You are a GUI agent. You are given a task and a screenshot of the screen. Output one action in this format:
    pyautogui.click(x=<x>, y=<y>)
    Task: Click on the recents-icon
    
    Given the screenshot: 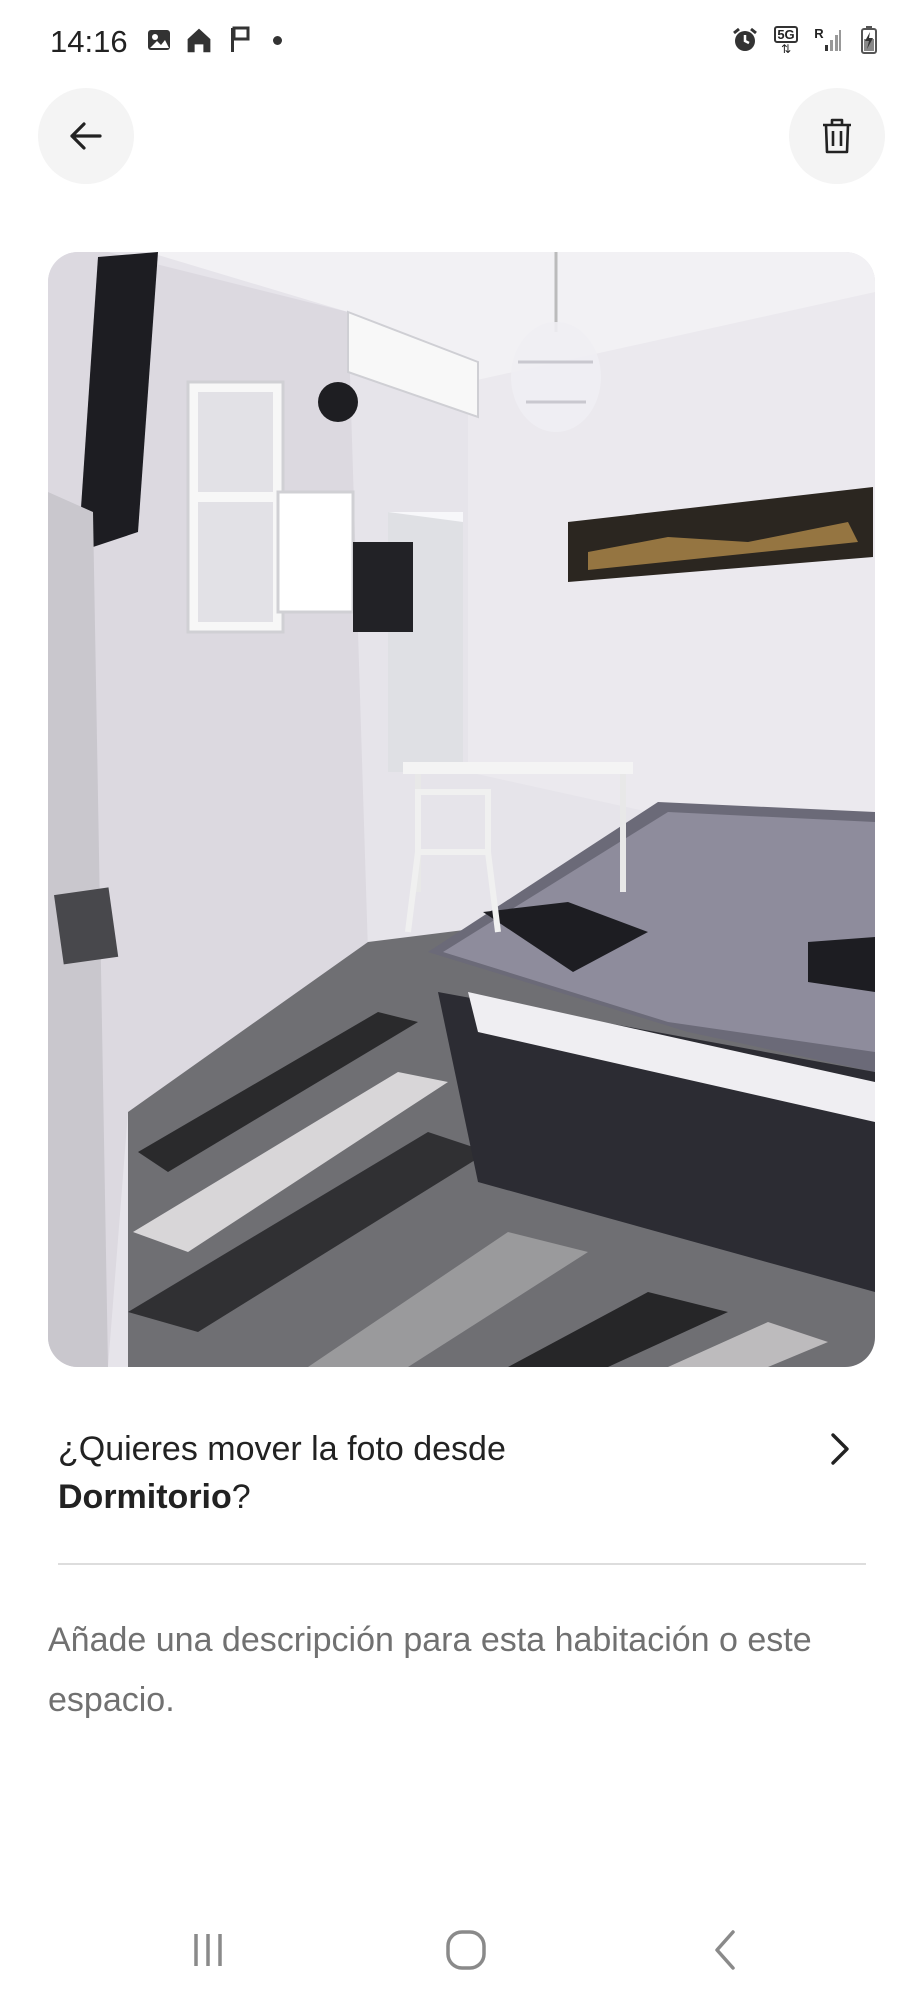 What is the action you would take?
    pyautogui.click(x=208, y=1950)
    